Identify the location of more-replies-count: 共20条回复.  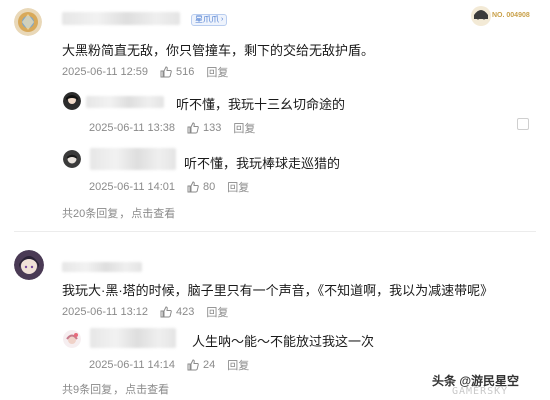
(90, 214).